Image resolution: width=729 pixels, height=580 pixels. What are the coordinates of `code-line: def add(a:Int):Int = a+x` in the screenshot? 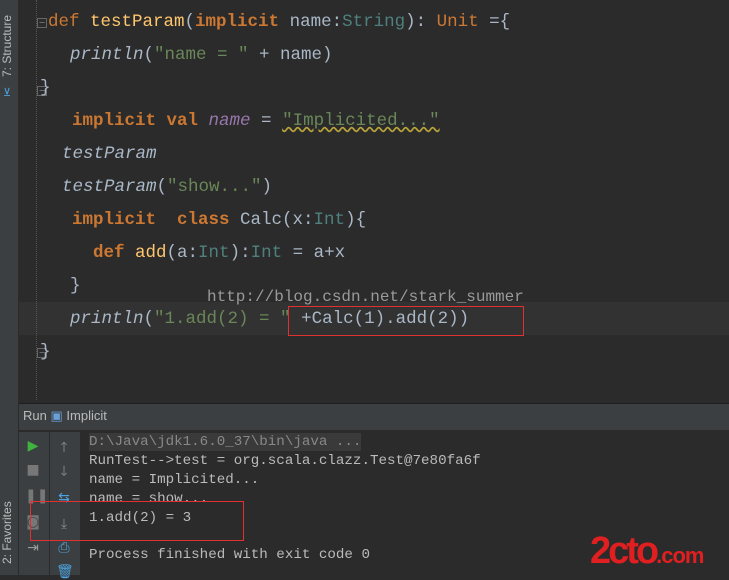 It's located at (219, 253).